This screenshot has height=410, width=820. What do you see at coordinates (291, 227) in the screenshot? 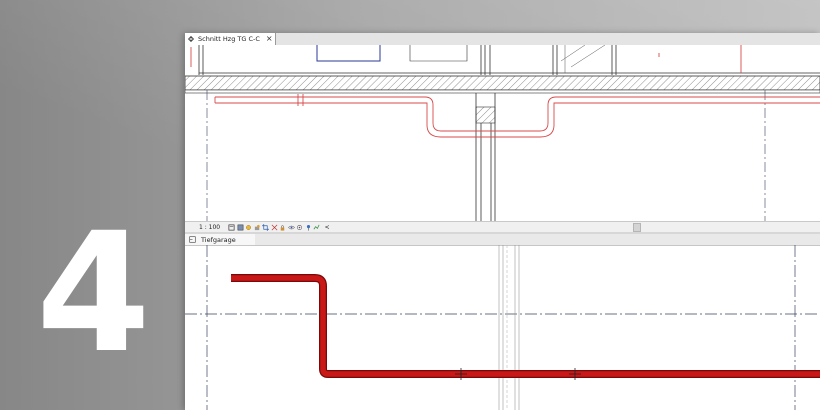
I see `hide-icon` at bounding box center [291, 227].